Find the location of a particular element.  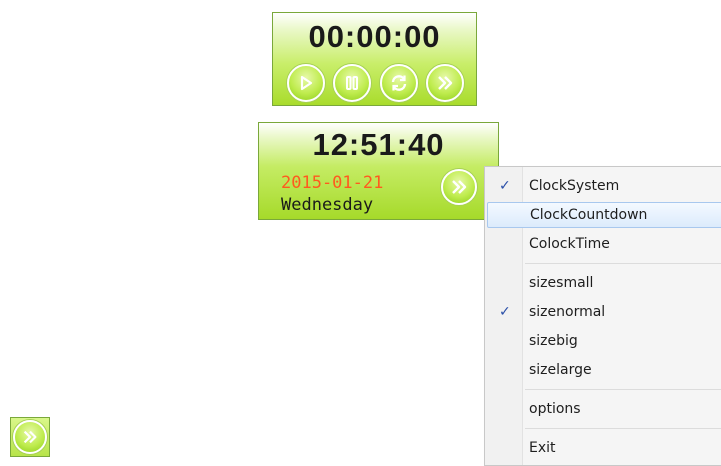

menu-item-sizebig: sizebig is located at coordinates (604, 341).